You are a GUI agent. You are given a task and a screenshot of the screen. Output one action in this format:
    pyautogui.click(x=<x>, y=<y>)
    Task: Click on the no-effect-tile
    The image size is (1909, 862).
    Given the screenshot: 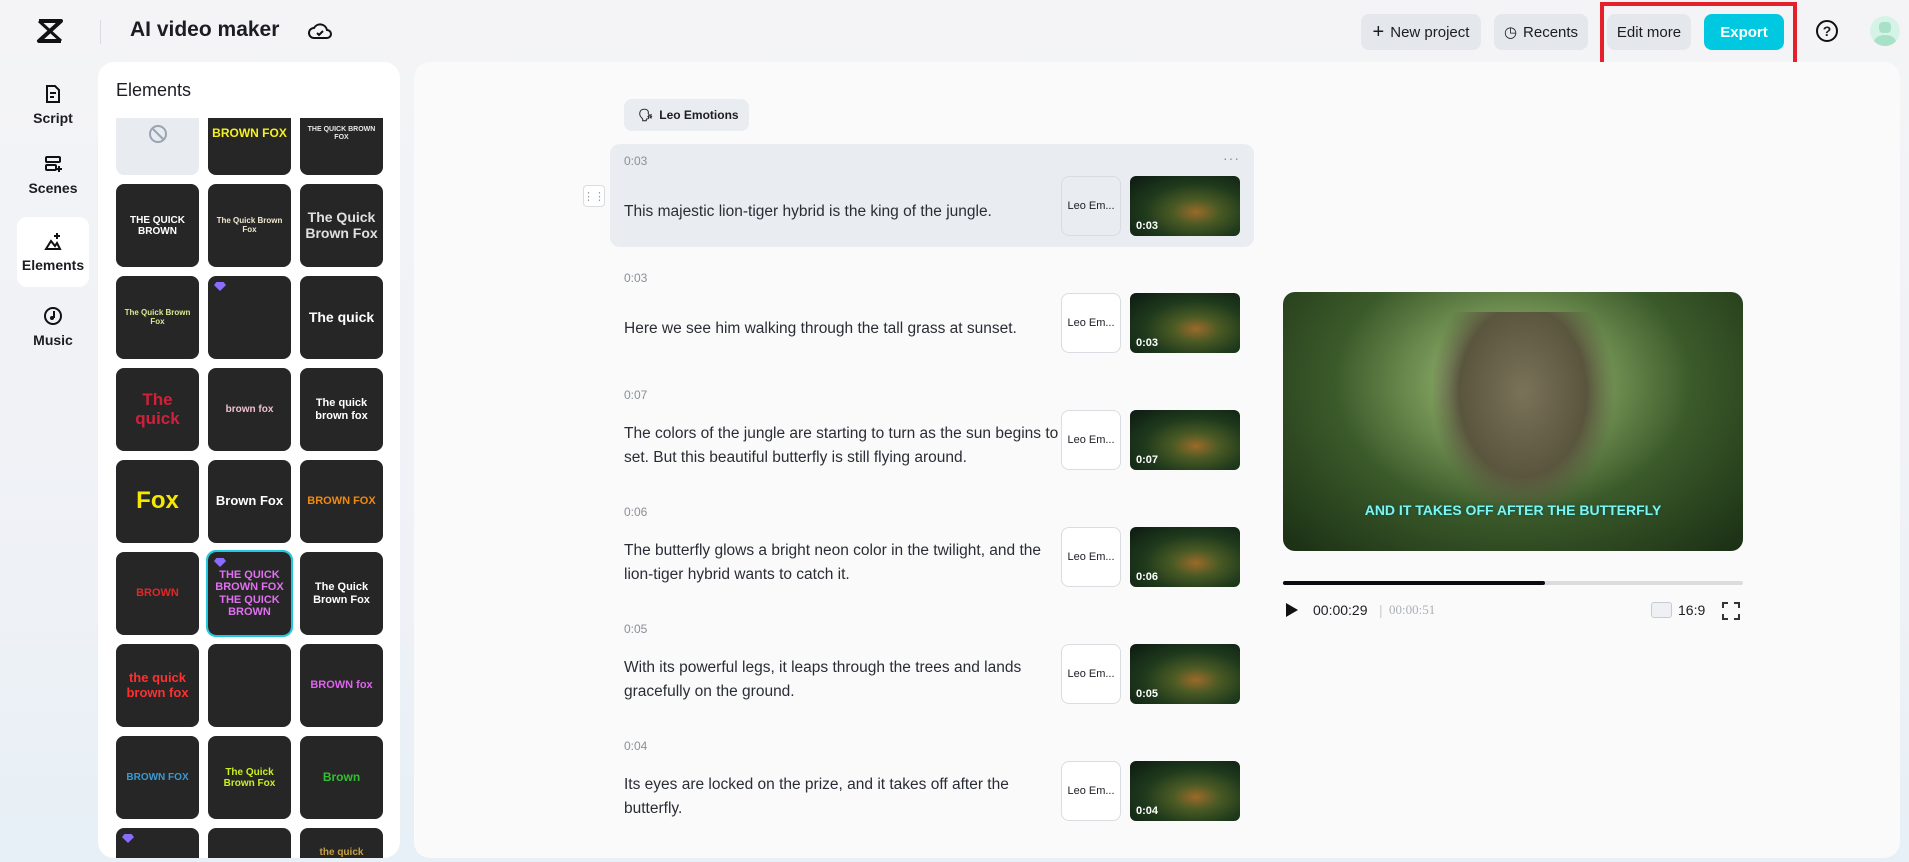 What is the action you would take?
    pyautogui.click(x=157, y=146)
    